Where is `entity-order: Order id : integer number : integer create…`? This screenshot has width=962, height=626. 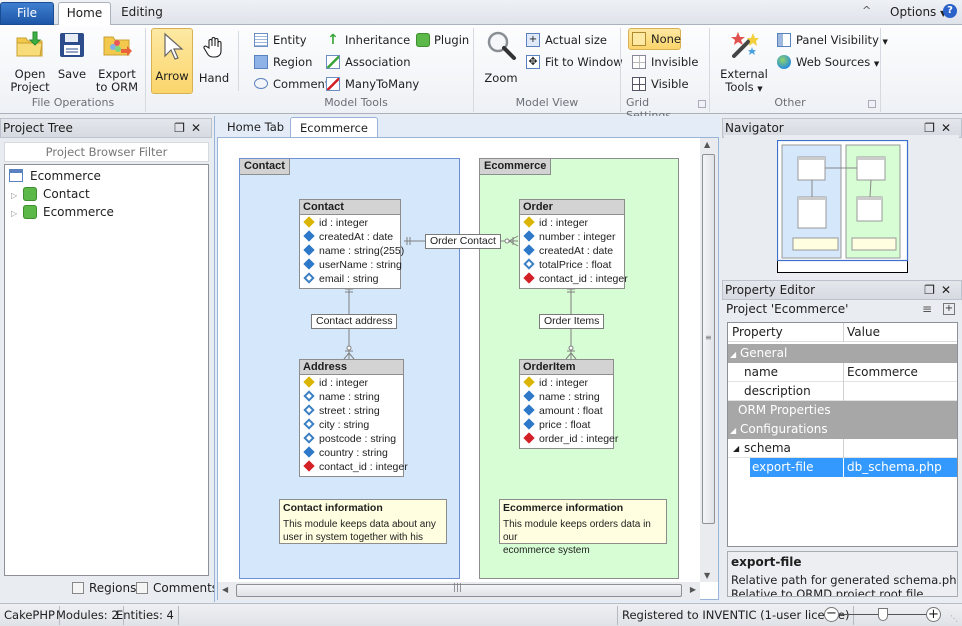 entity-order: Order id : integer number : integer create… is located at coordinates (573, 244).